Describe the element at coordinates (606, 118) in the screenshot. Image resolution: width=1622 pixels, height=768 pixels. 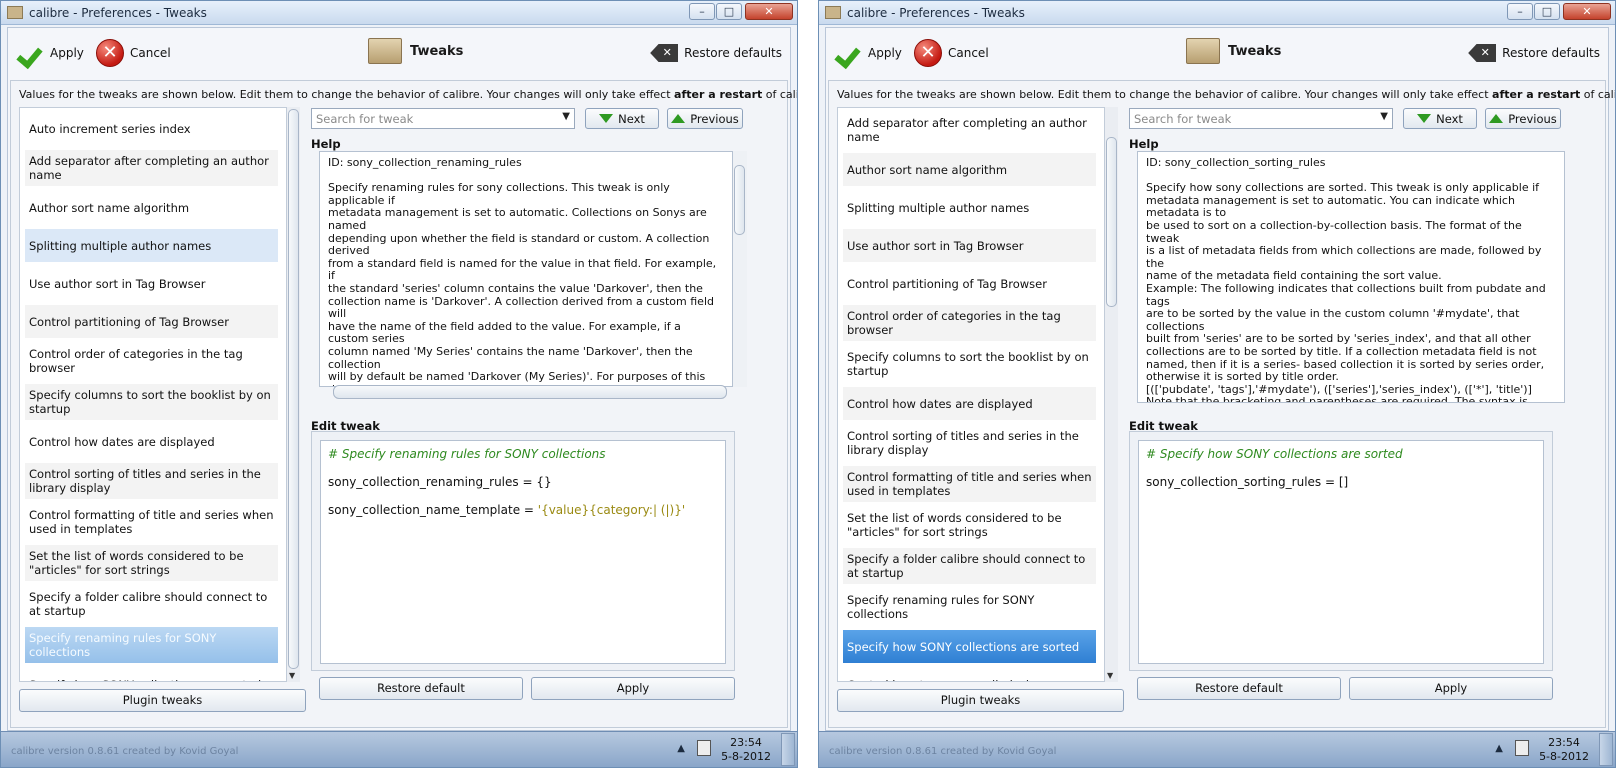
I see `arrow-down-icon` at that location.